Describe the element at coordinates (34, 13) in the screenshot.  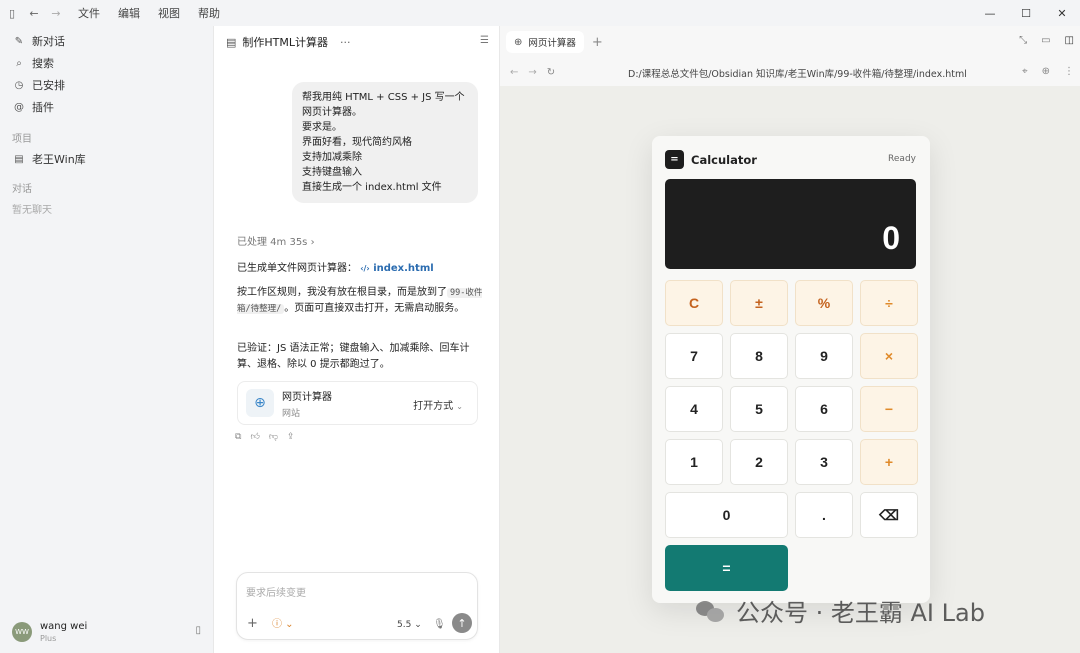
I see `back-arrow-icon: ←` at that location.